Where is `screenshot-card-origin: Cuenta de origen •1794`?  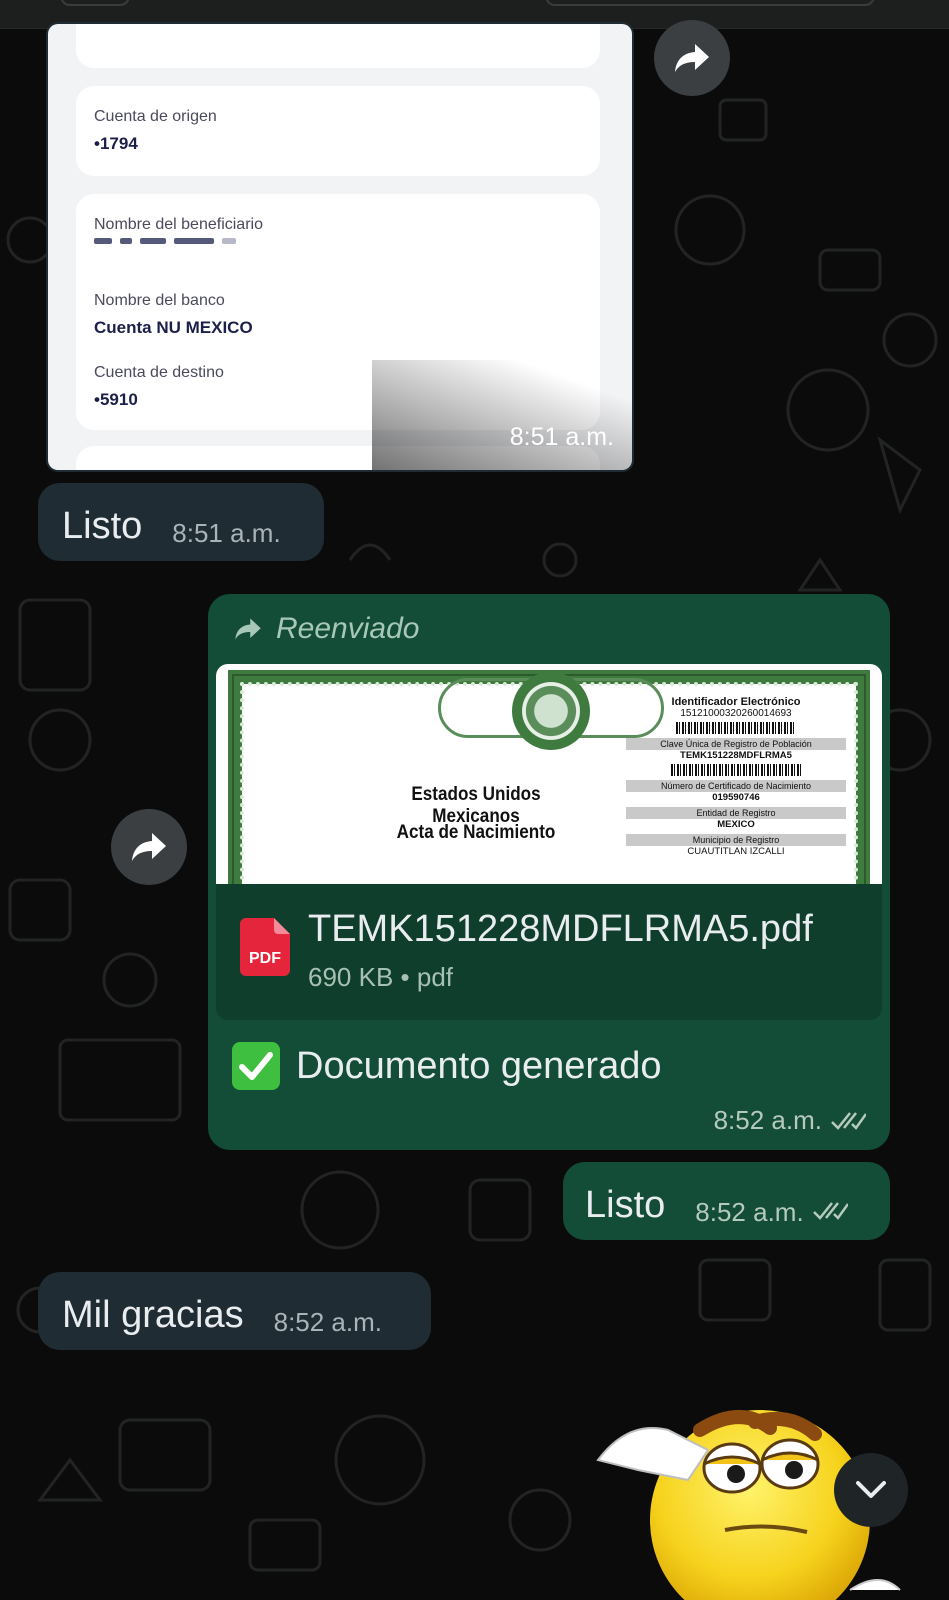 screenshot-card-origin: Cuenta de origen •1794 is located at coordinates (338, 131).